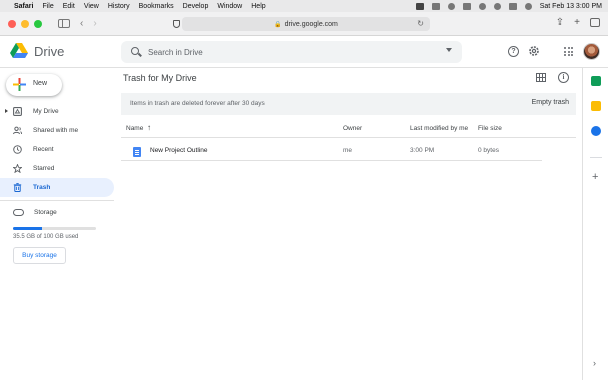 This screenshot has width=608, height=380. I want to click on control-center-icon, so click(512, 6).